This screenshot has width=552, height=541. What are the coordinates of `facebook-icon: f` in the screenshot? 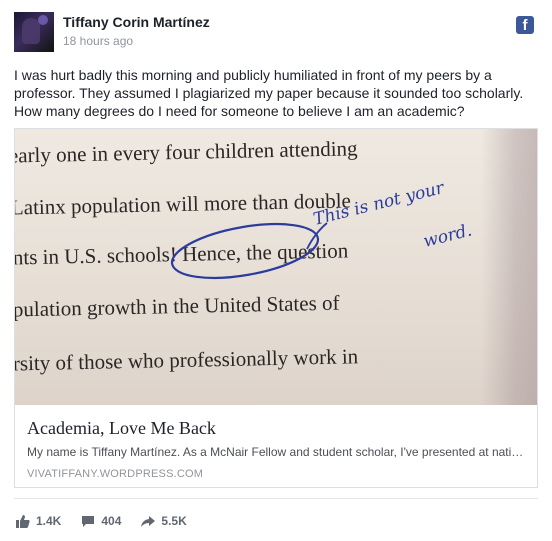 It's located at (525, 25).